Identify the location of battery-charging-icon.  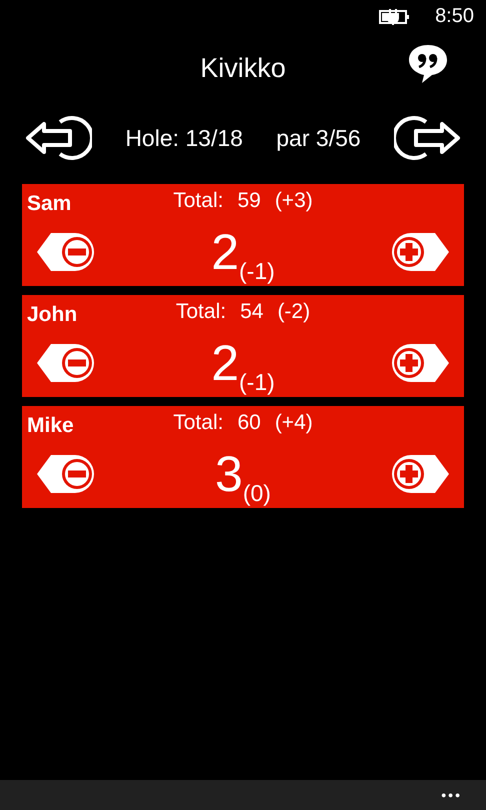
(395, 16).